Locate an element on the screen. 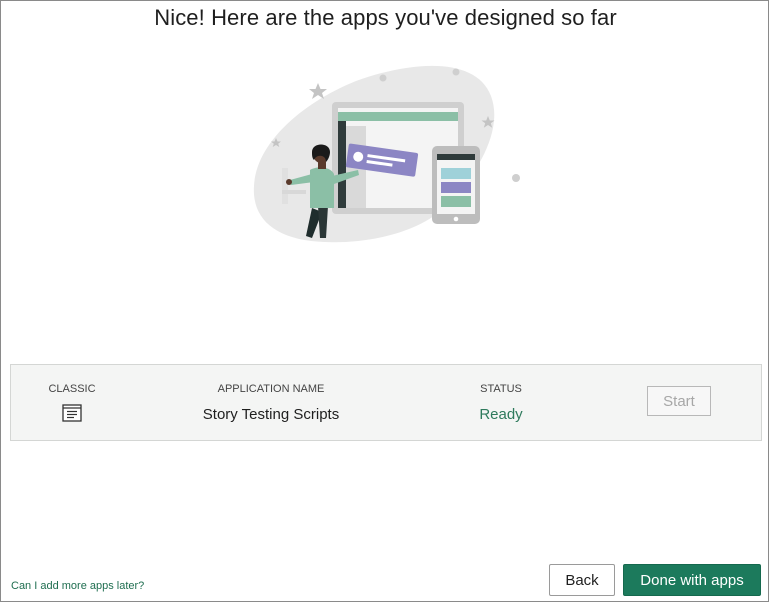 This screenshot has height=602, width=769. start-button: Start is located at coordinates (679, 401).